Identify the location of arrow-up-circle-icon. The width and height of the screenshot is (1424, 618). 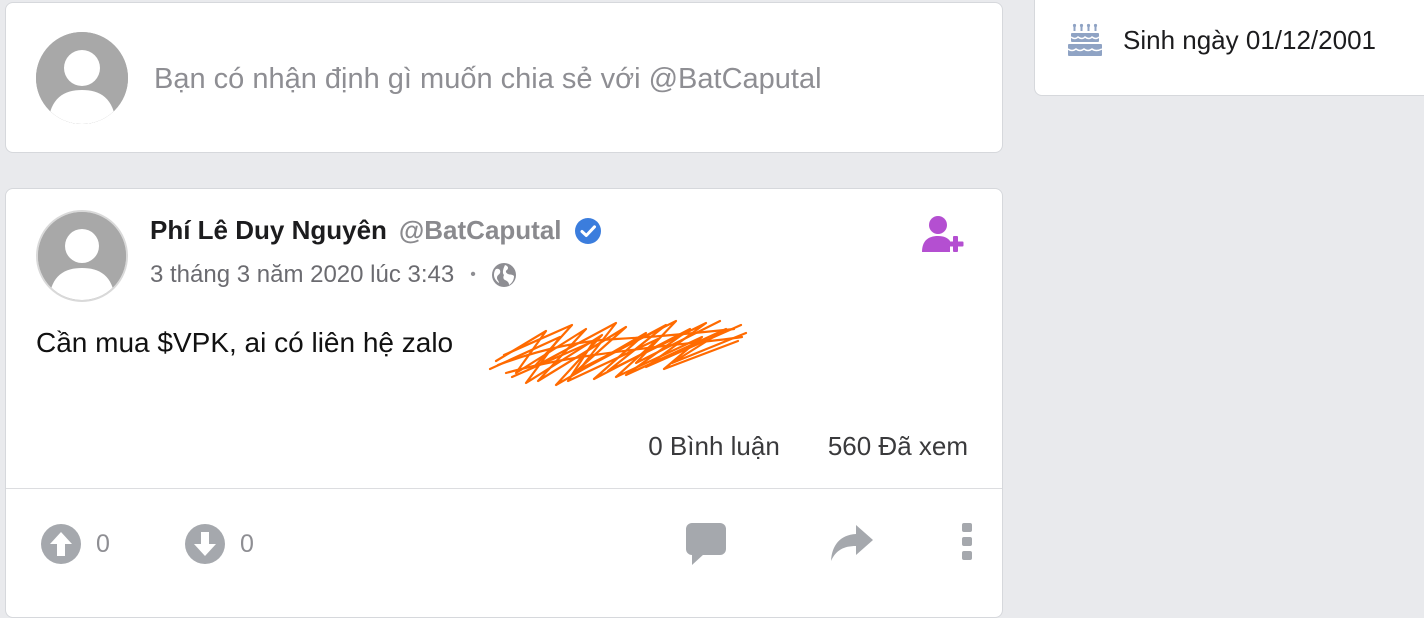
(61, 544).